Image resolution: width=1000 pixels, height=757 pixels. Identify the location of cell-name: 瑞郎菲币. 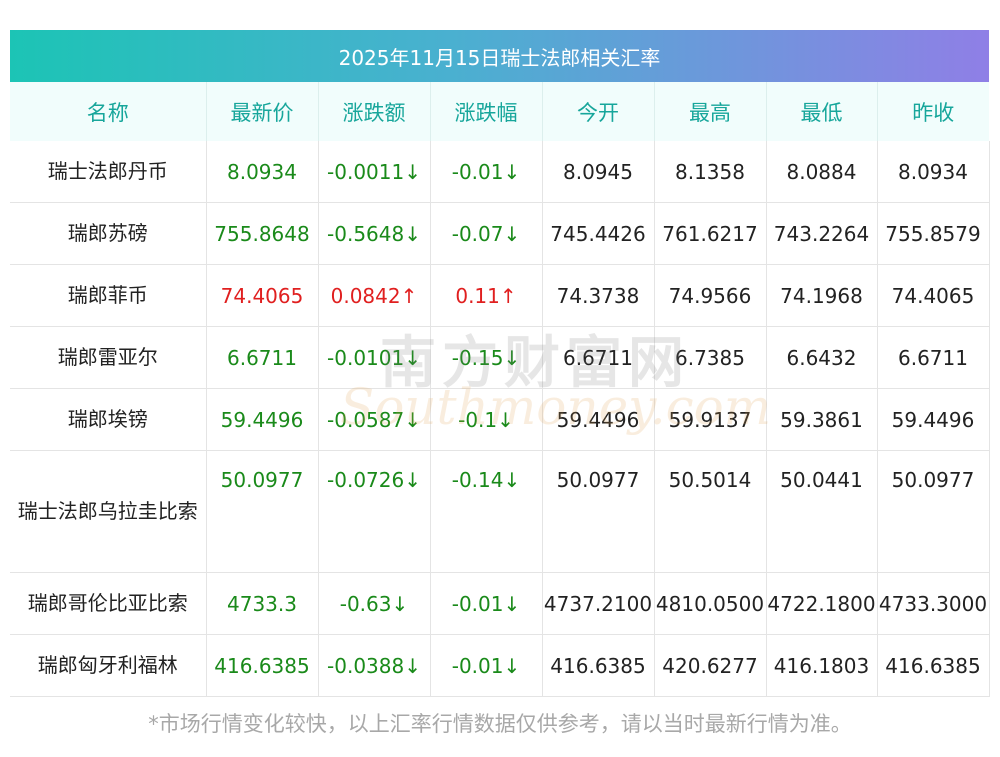
(108, 295).